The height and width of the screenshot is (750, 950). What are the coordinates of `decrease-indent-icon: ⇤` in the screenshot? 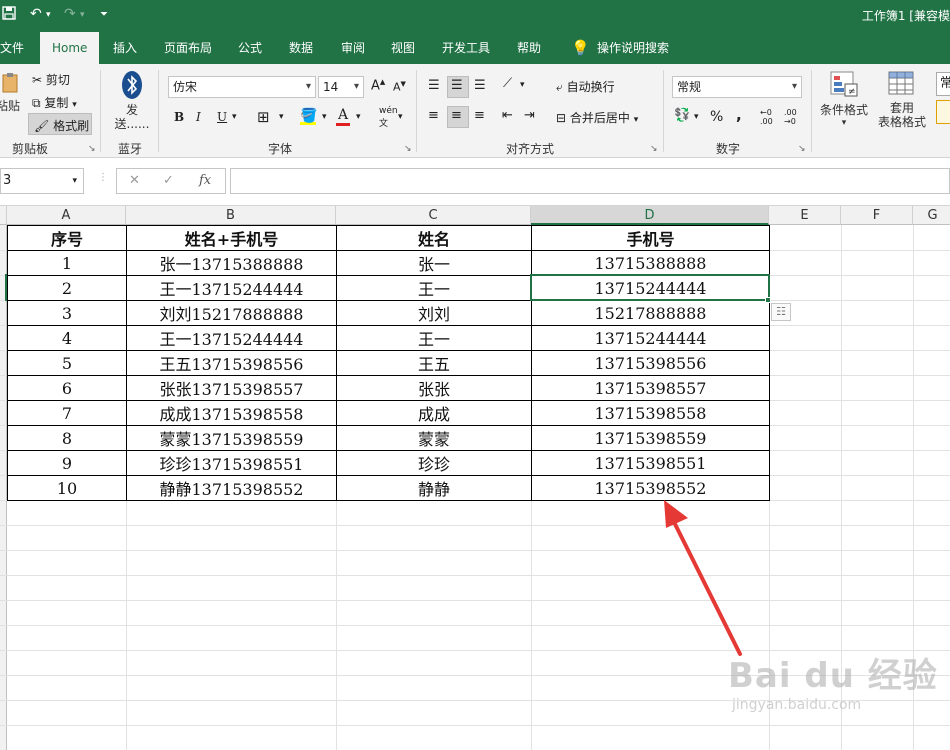 It's located at (507, 115).